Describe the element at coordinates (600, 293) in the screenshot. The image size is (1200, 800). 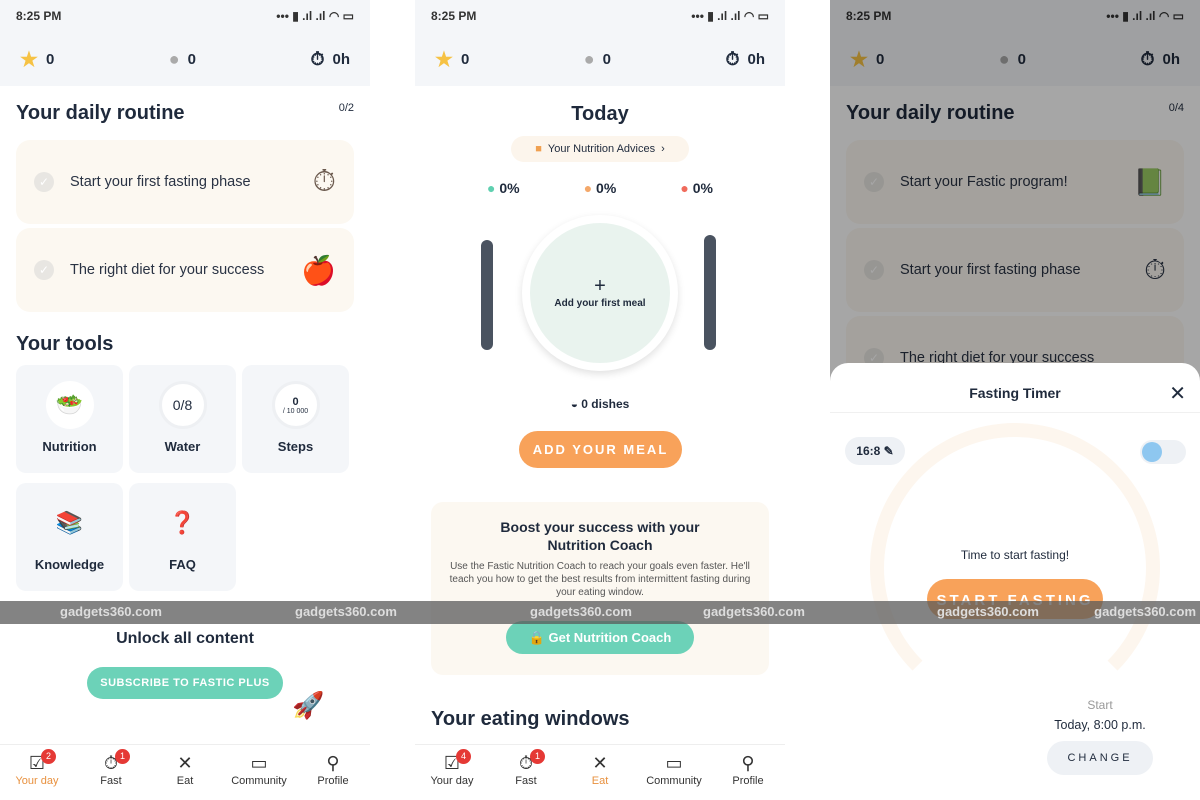
I see `add-meal-plate: + Add your first meal` at that location.